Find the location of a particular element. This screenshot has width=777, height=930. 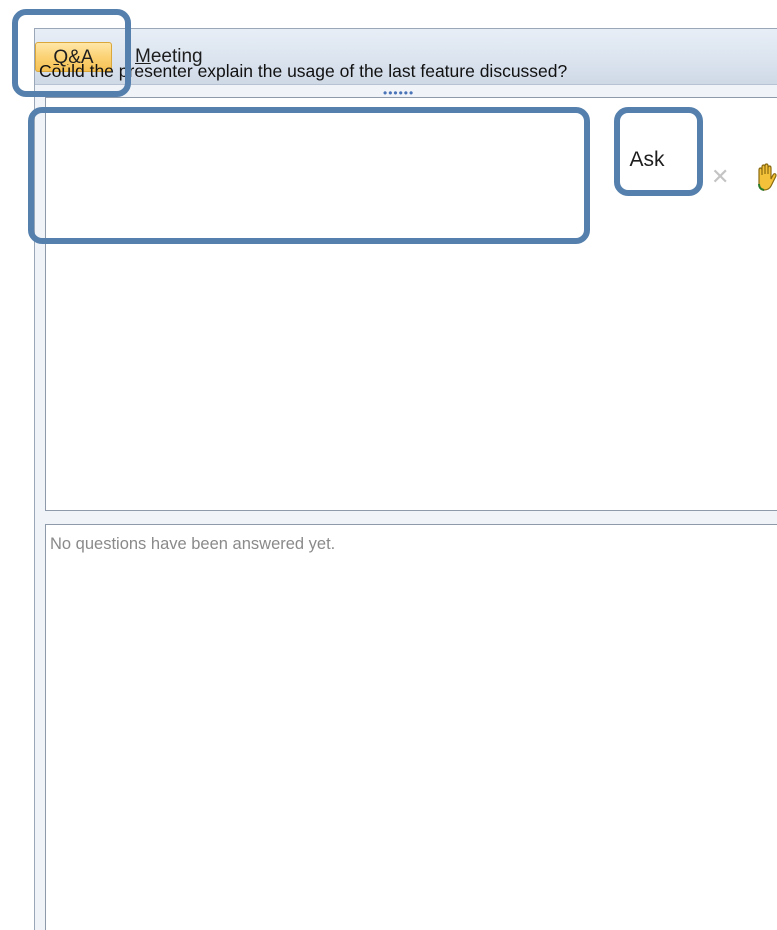

answered-empty-message: No questions have been answered yet. is located at coordinates (193, 544).